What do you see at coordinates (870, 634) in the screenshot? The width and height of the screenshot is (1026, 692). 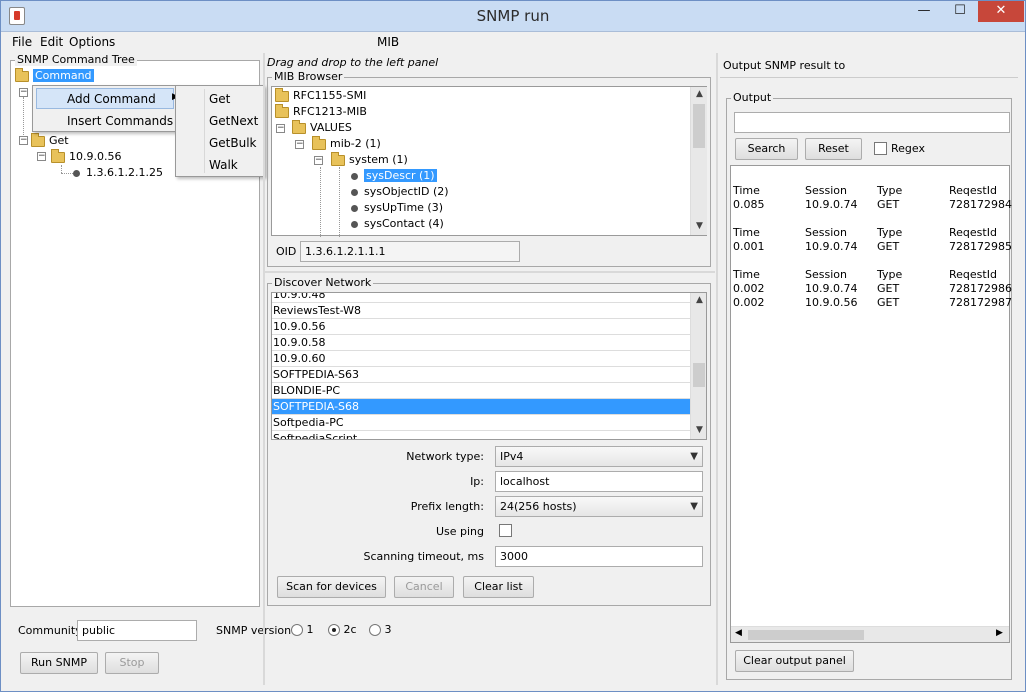 I see `output-h-scrollbar: ◀ ▶` at bounding box center [870, 634].